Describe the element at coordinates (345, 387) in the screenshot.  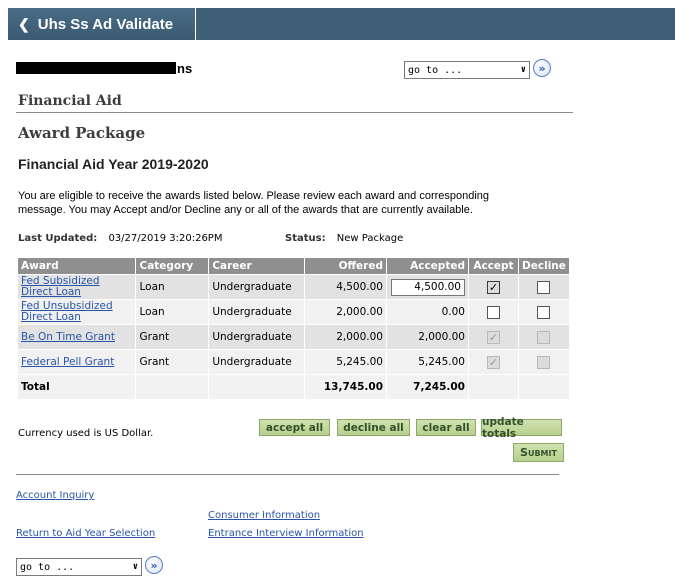
I see `total-offered: 13,745.00` at that location.